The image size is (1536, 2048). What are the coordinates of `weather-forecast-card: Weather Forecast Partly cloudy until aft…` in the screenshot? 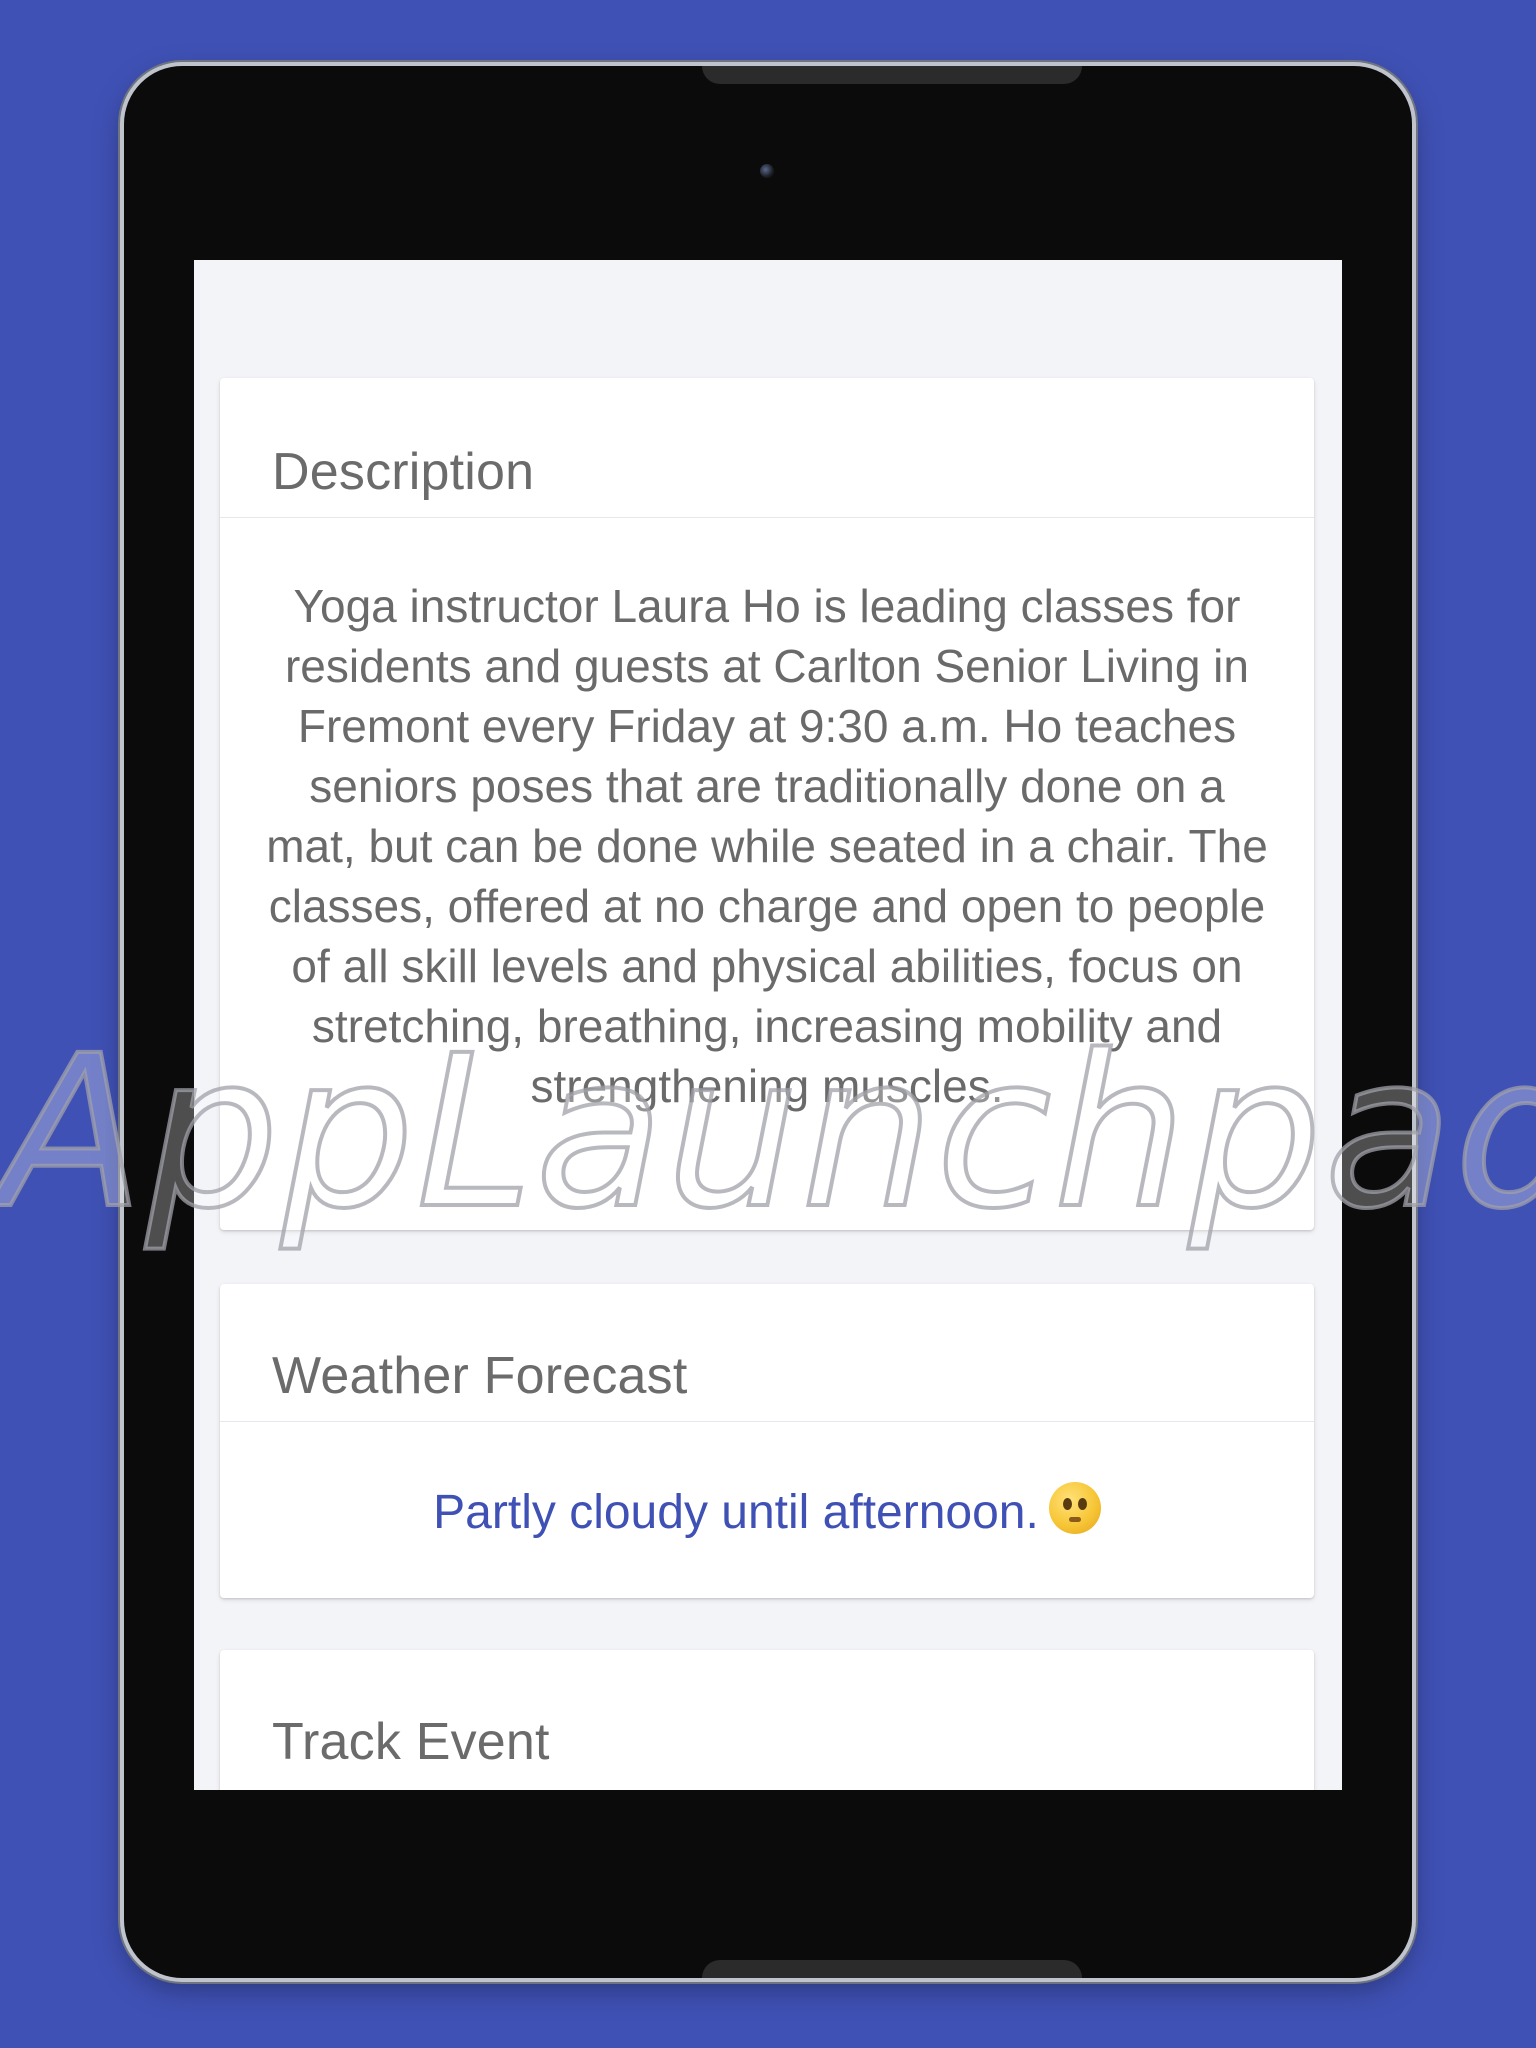 It's located at (767, 1441).